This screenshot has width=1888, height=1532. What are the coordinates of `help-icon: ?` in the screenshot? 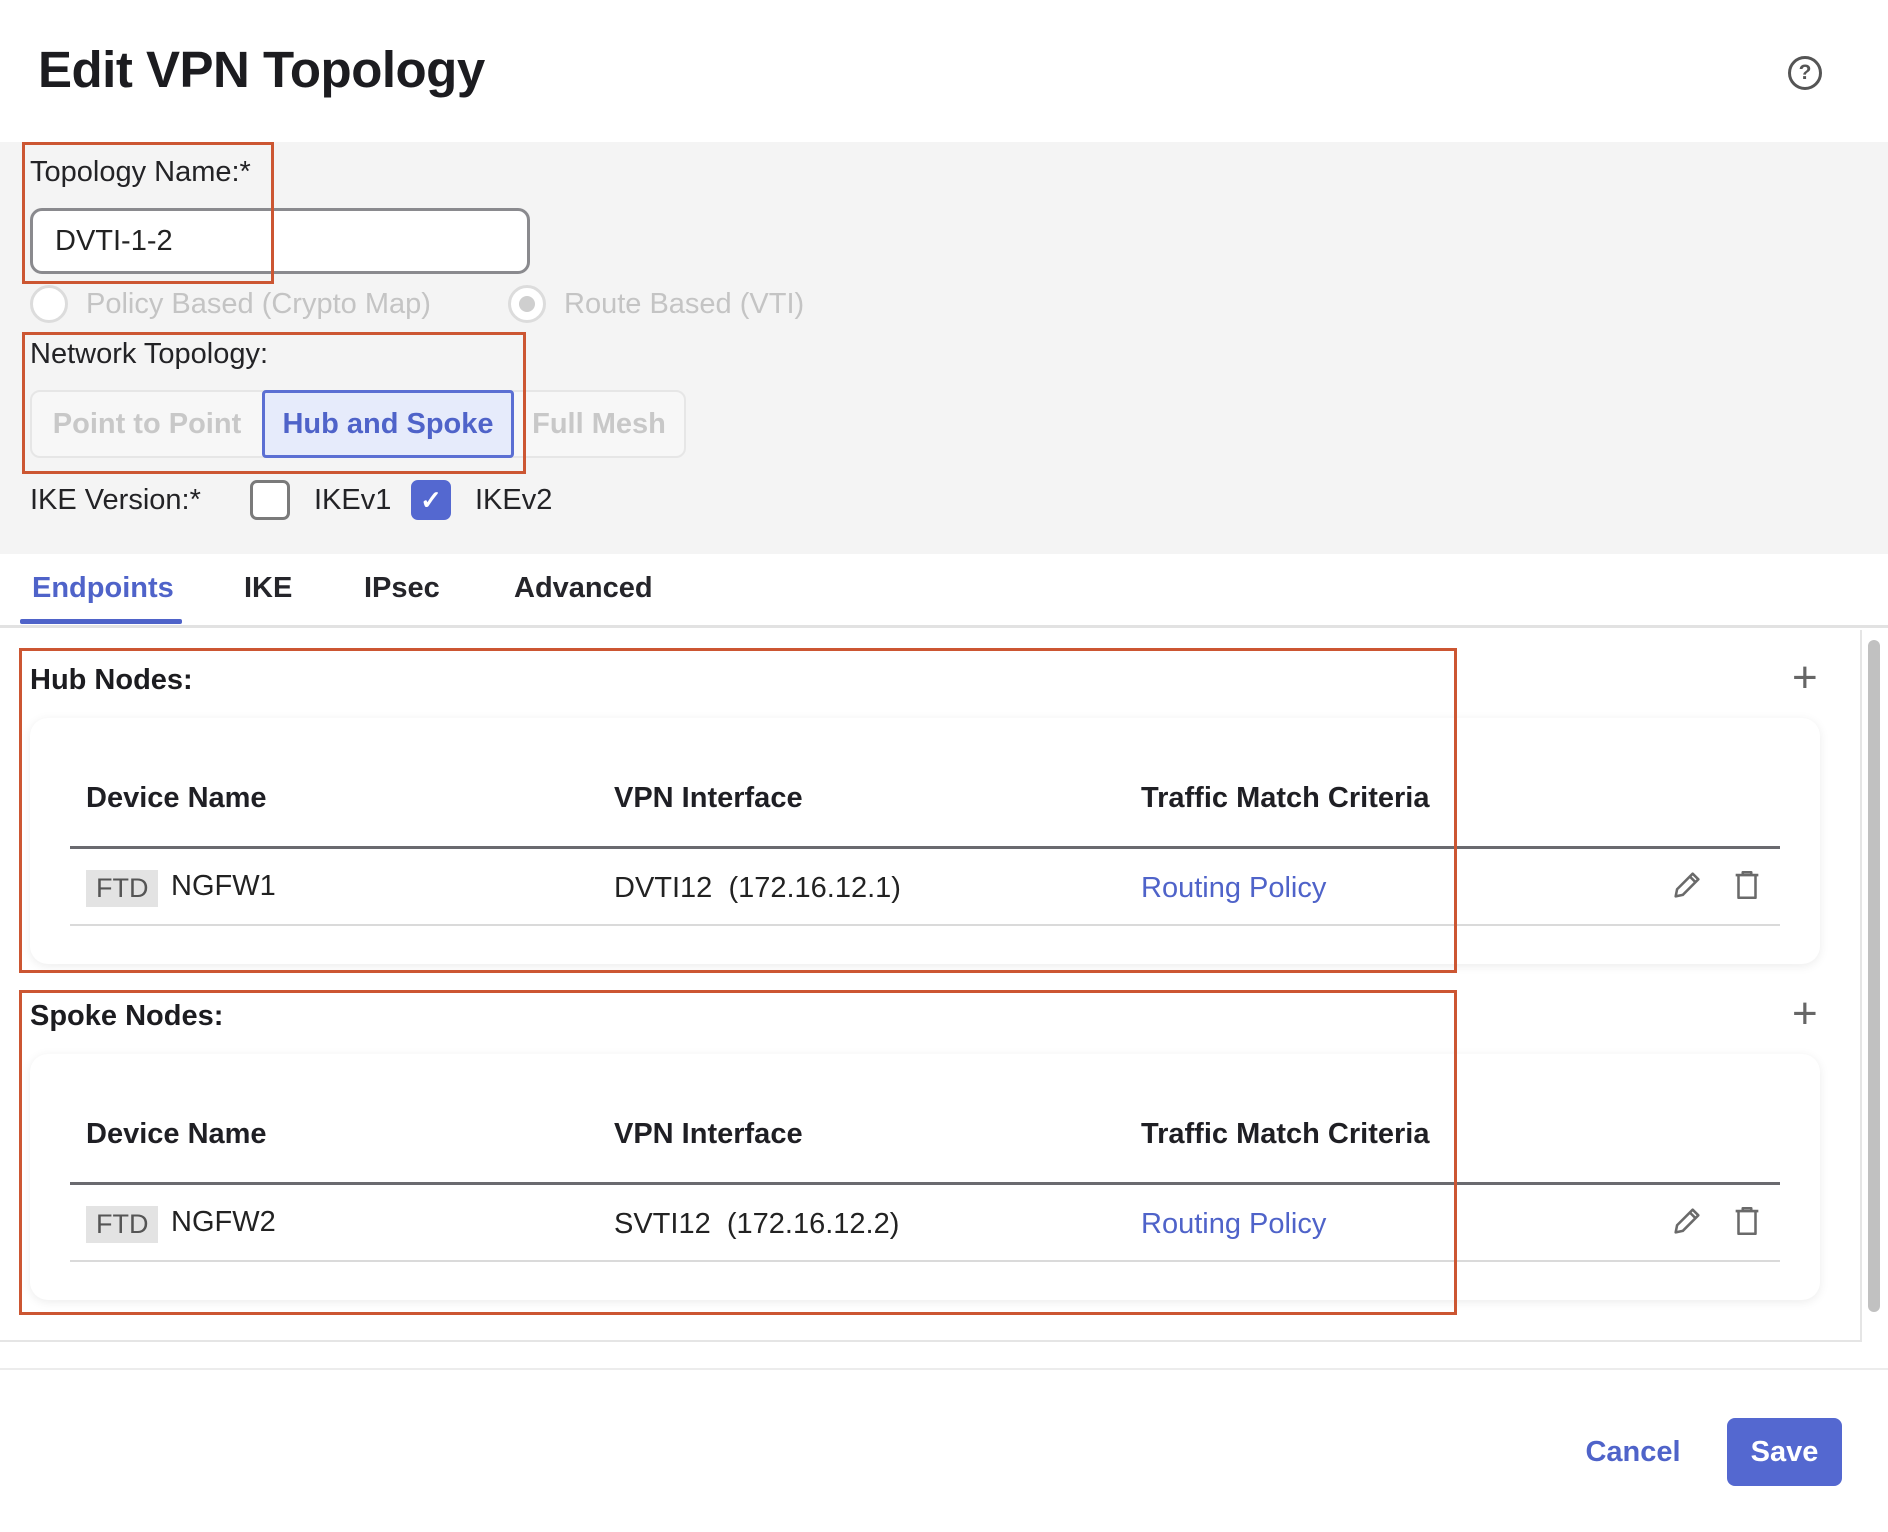 It's located at (1805, 73).